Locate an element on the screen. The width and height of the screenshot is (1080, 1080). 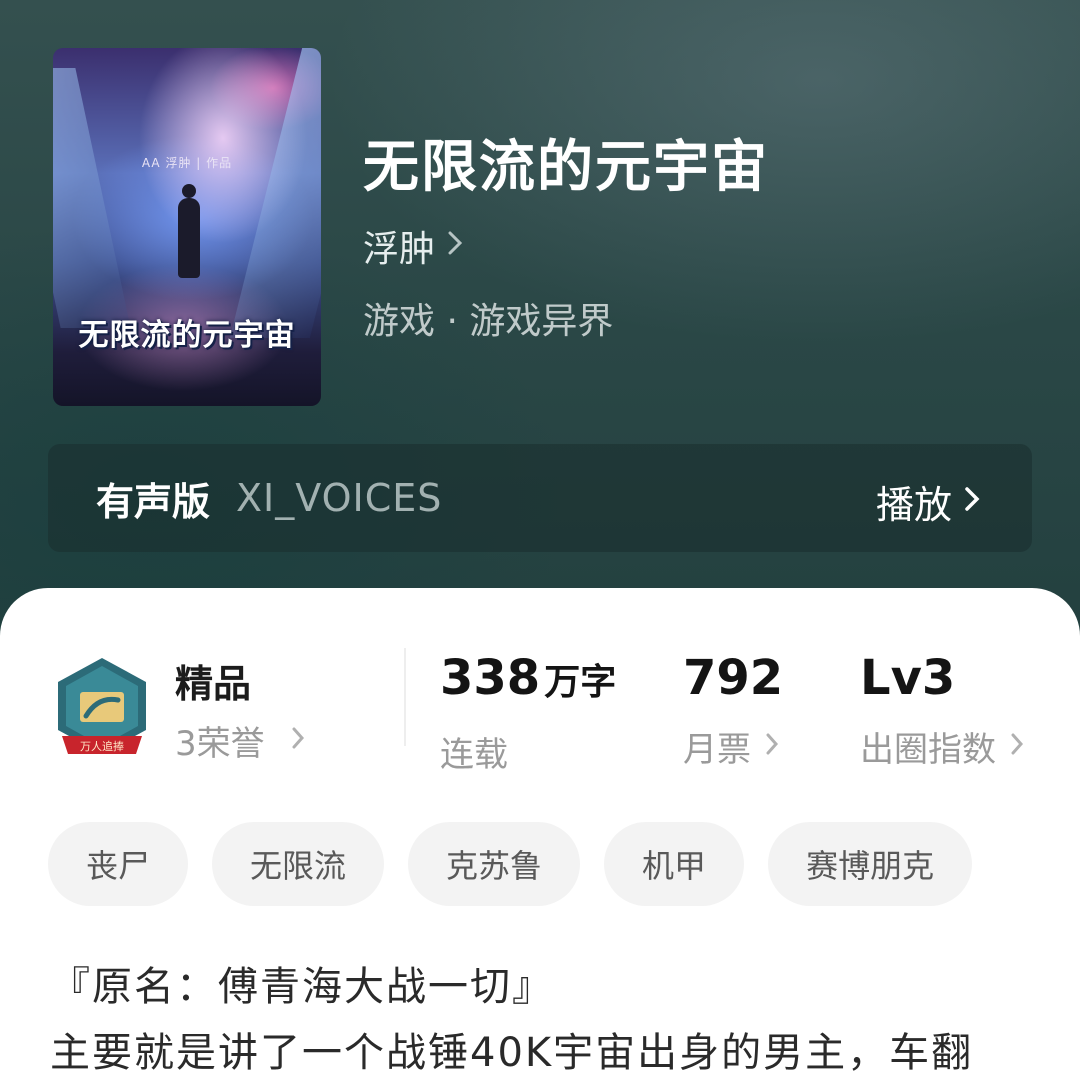
premium-badge-icon: 万人追捧 is located at coordinates (102, 709).